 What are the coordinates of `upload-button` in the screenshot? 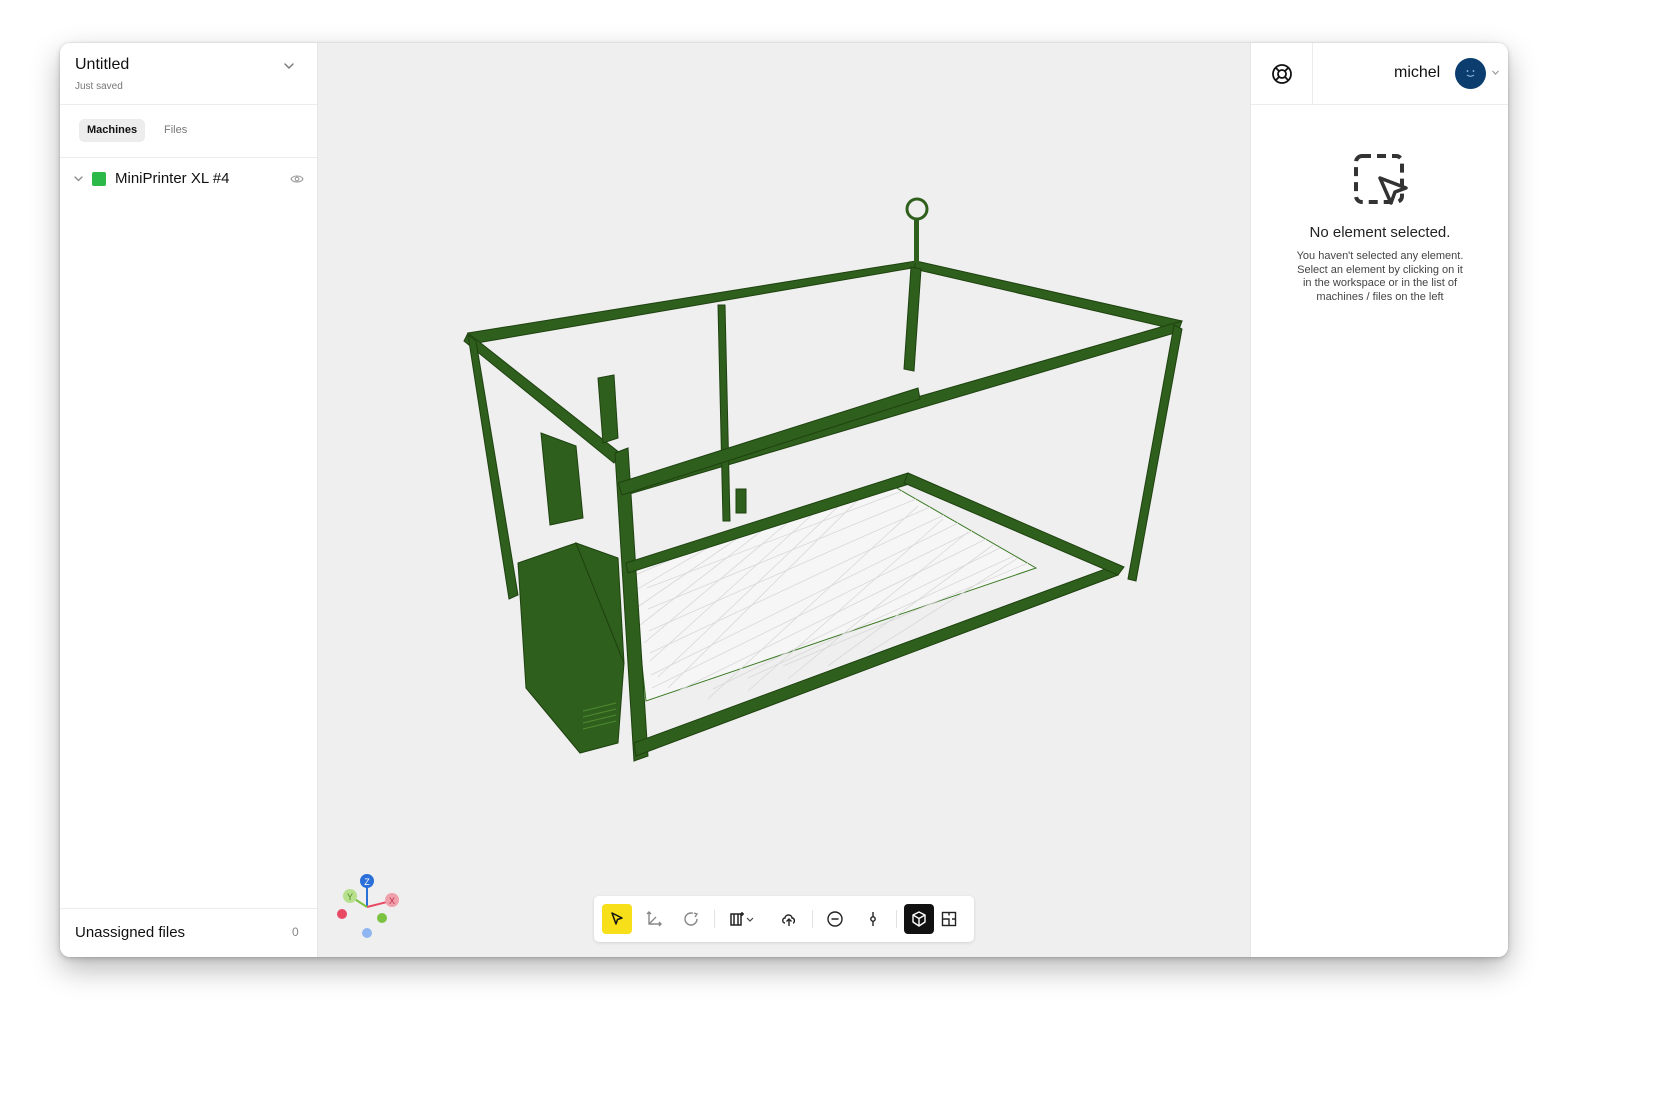 It's located at (789, 919).